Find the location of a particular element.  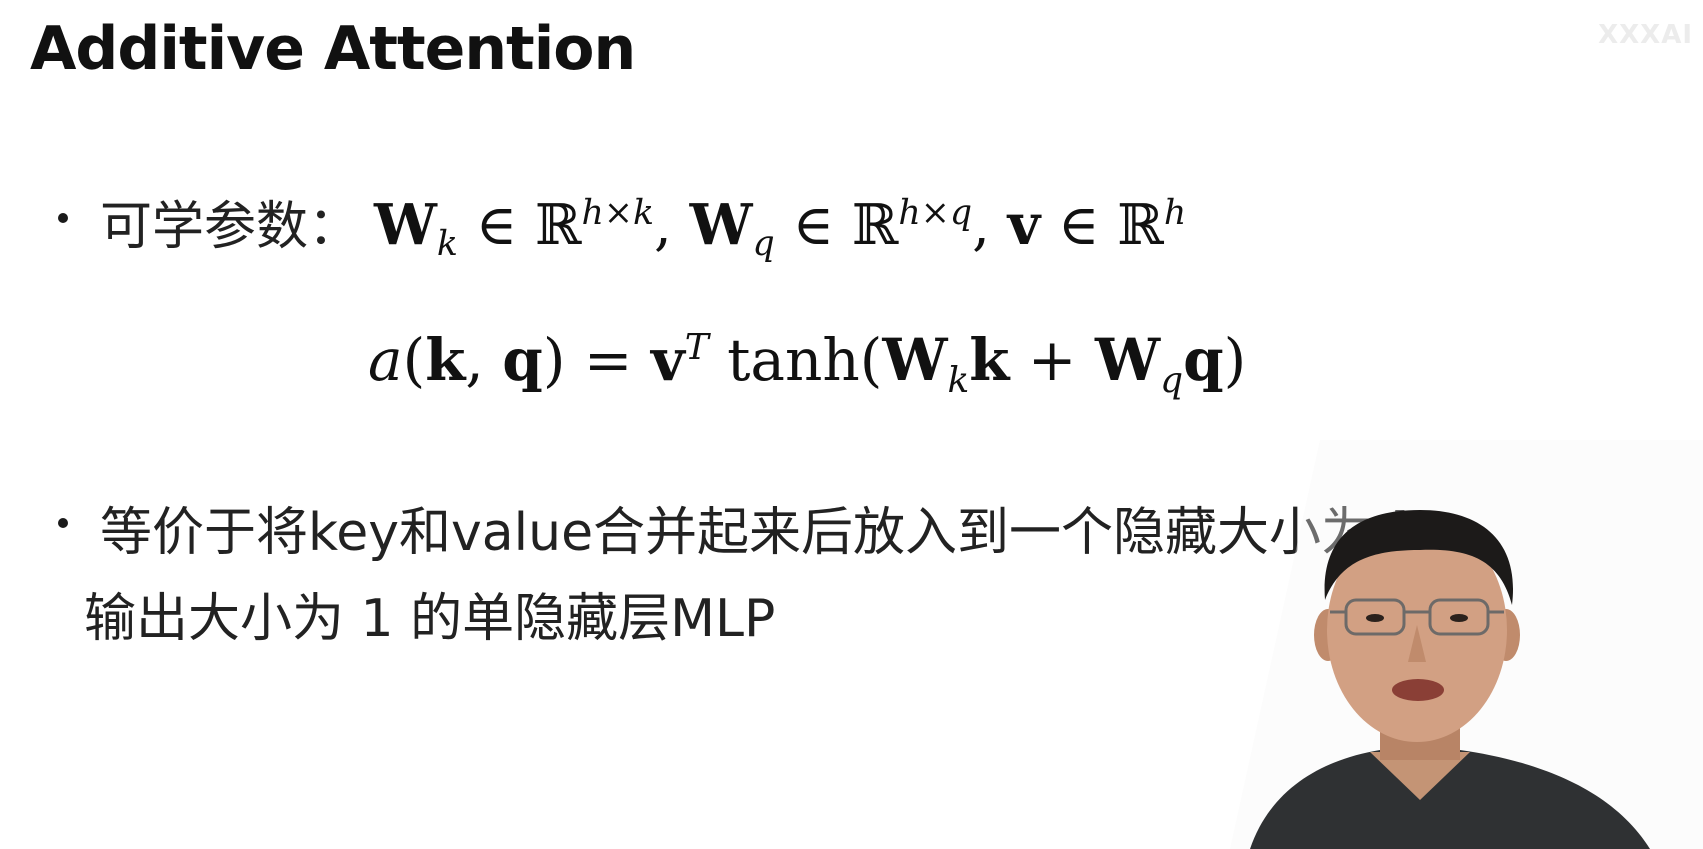

formula-v: v is located at coordinates (667, 360).